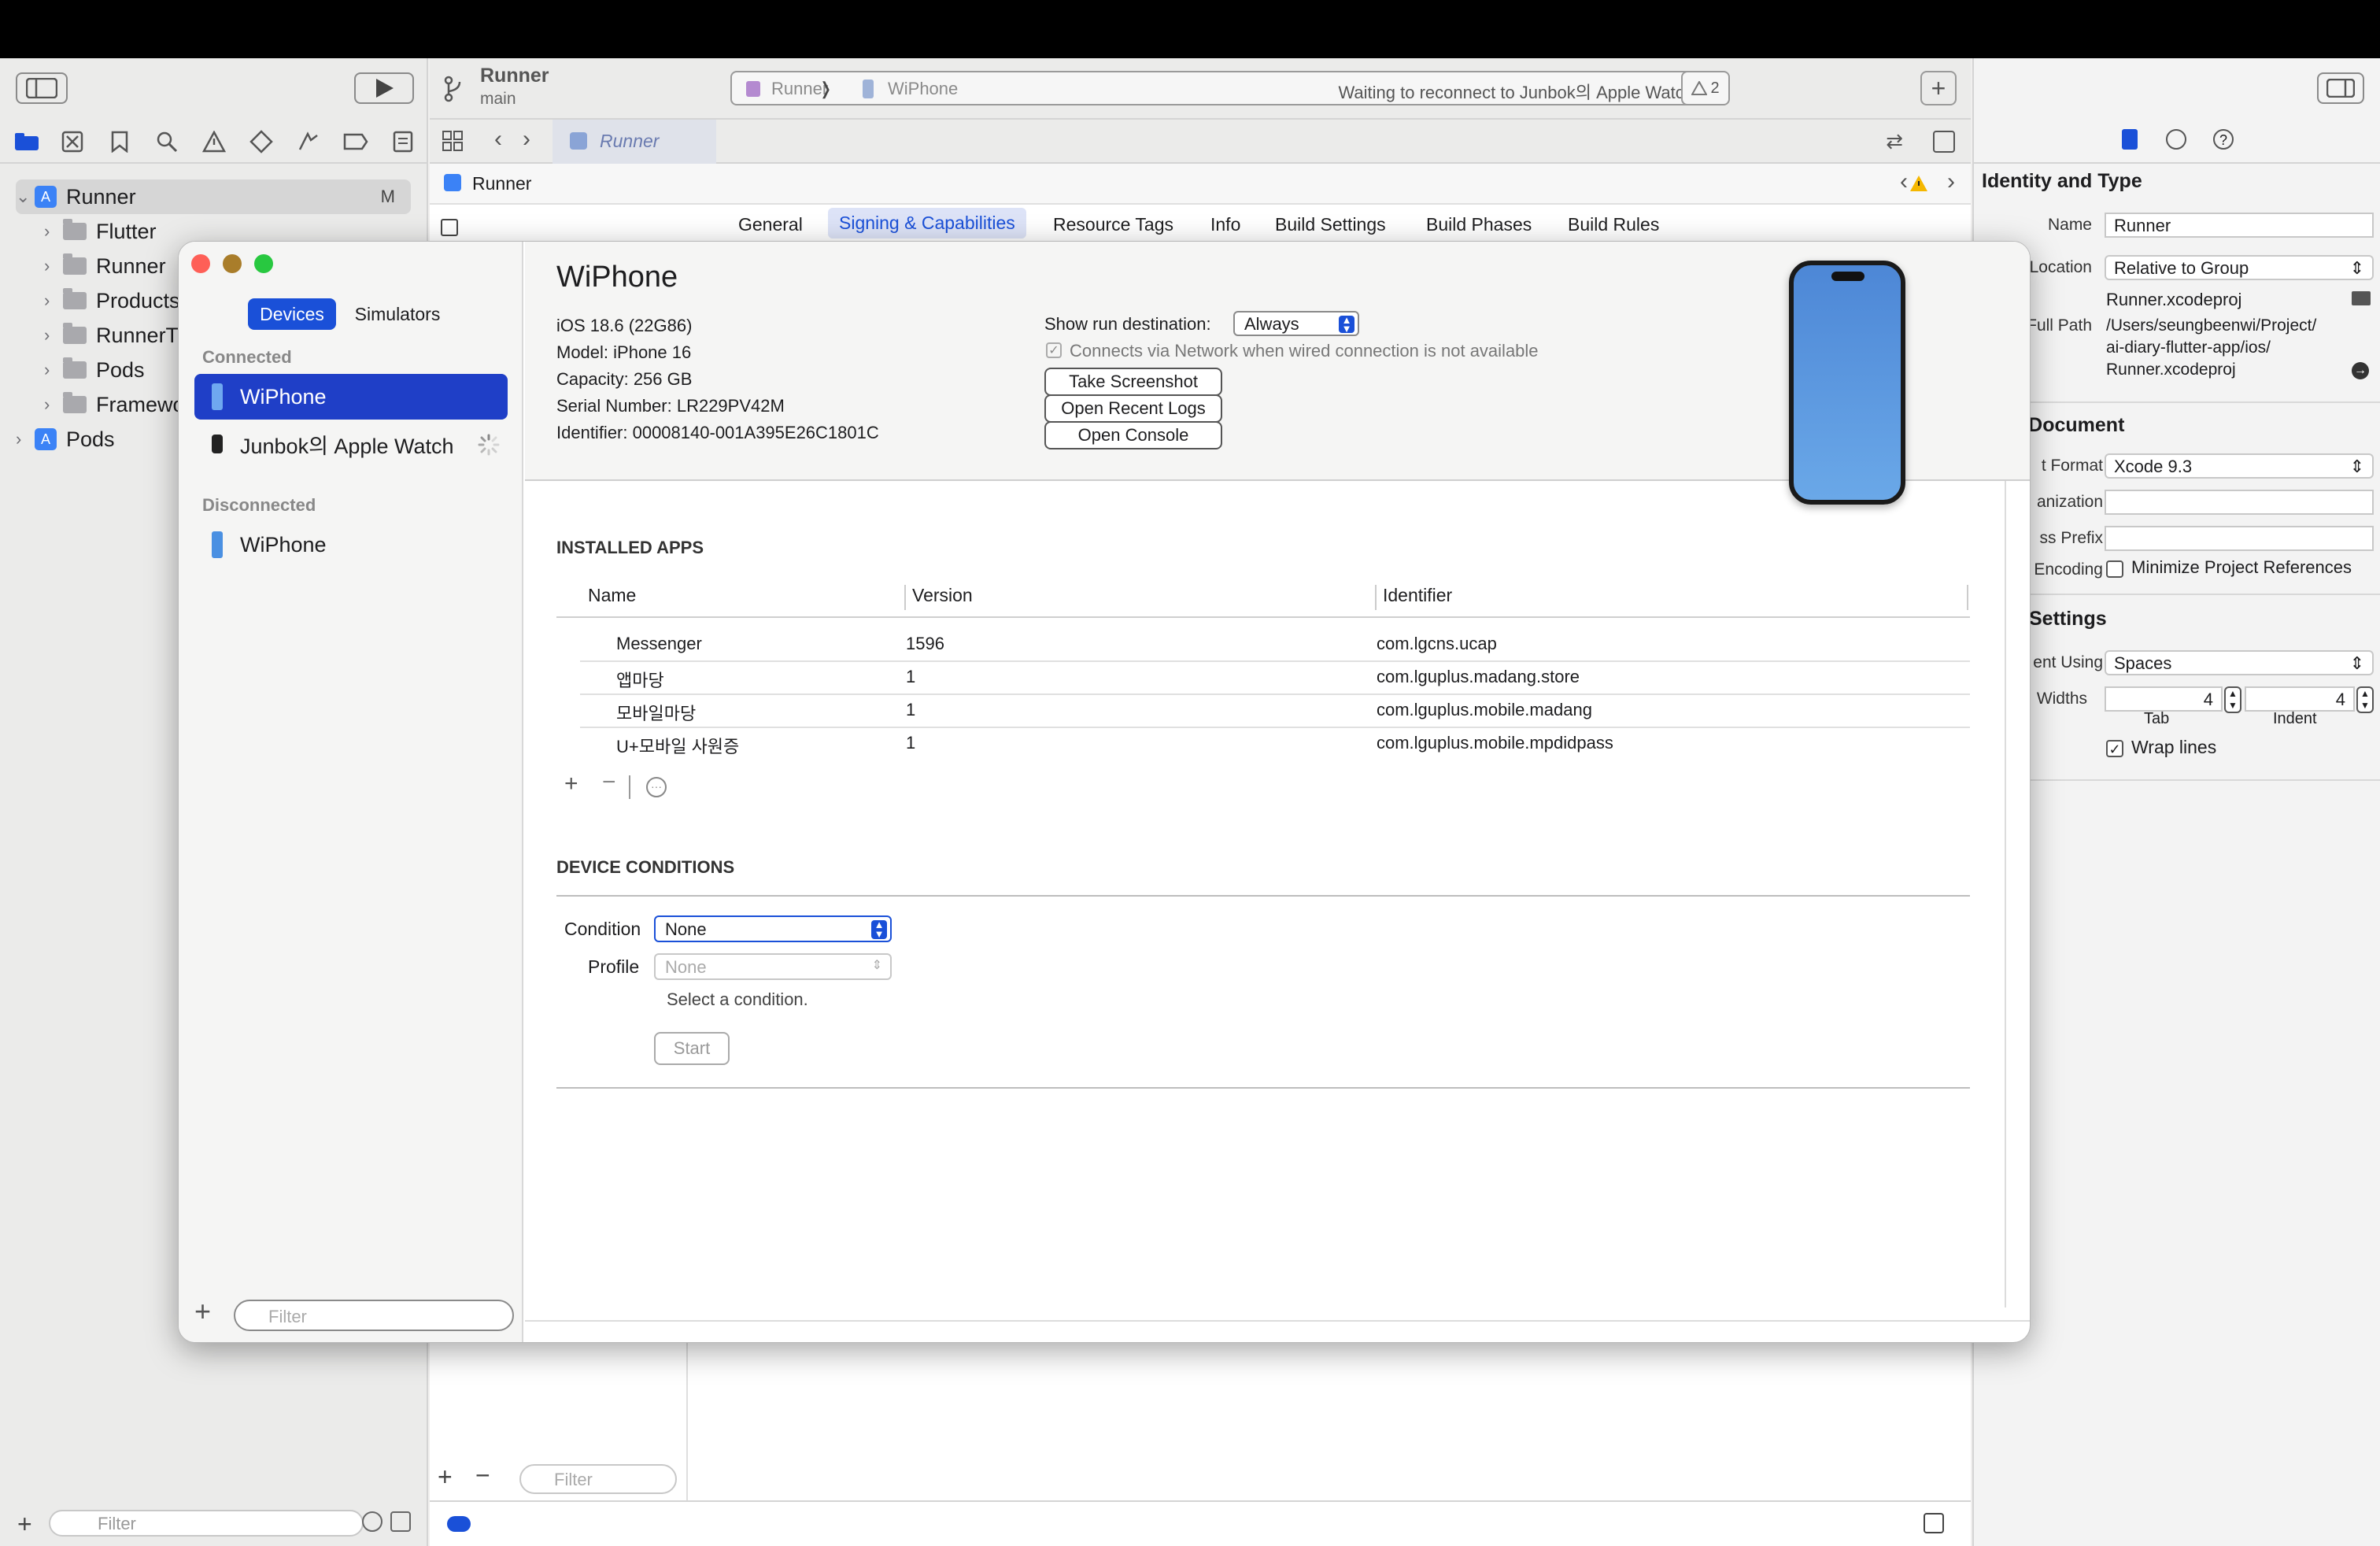  What do you see at coordinates (2130, 139) in the screenshot?
I see `file-inspector-icon` at bounding box center [2130, 139].